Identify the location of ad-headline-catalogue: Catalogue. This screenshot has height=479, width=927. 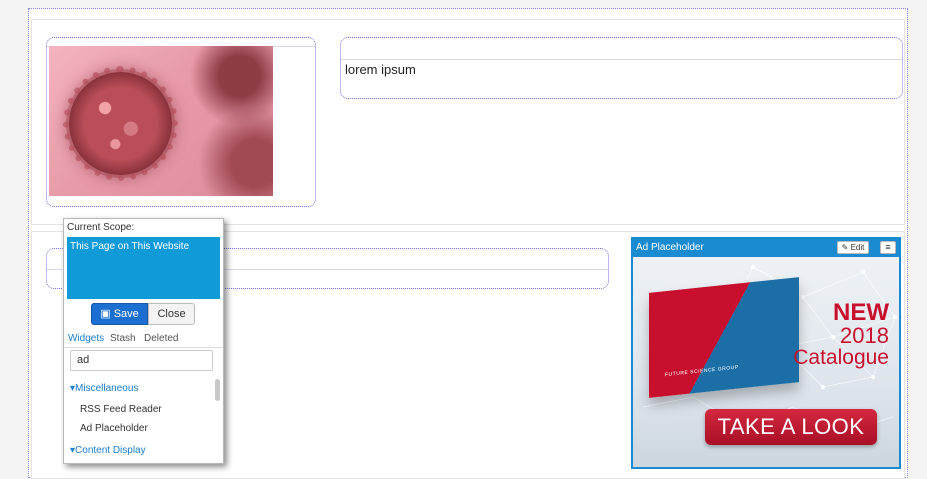
(841, 357).